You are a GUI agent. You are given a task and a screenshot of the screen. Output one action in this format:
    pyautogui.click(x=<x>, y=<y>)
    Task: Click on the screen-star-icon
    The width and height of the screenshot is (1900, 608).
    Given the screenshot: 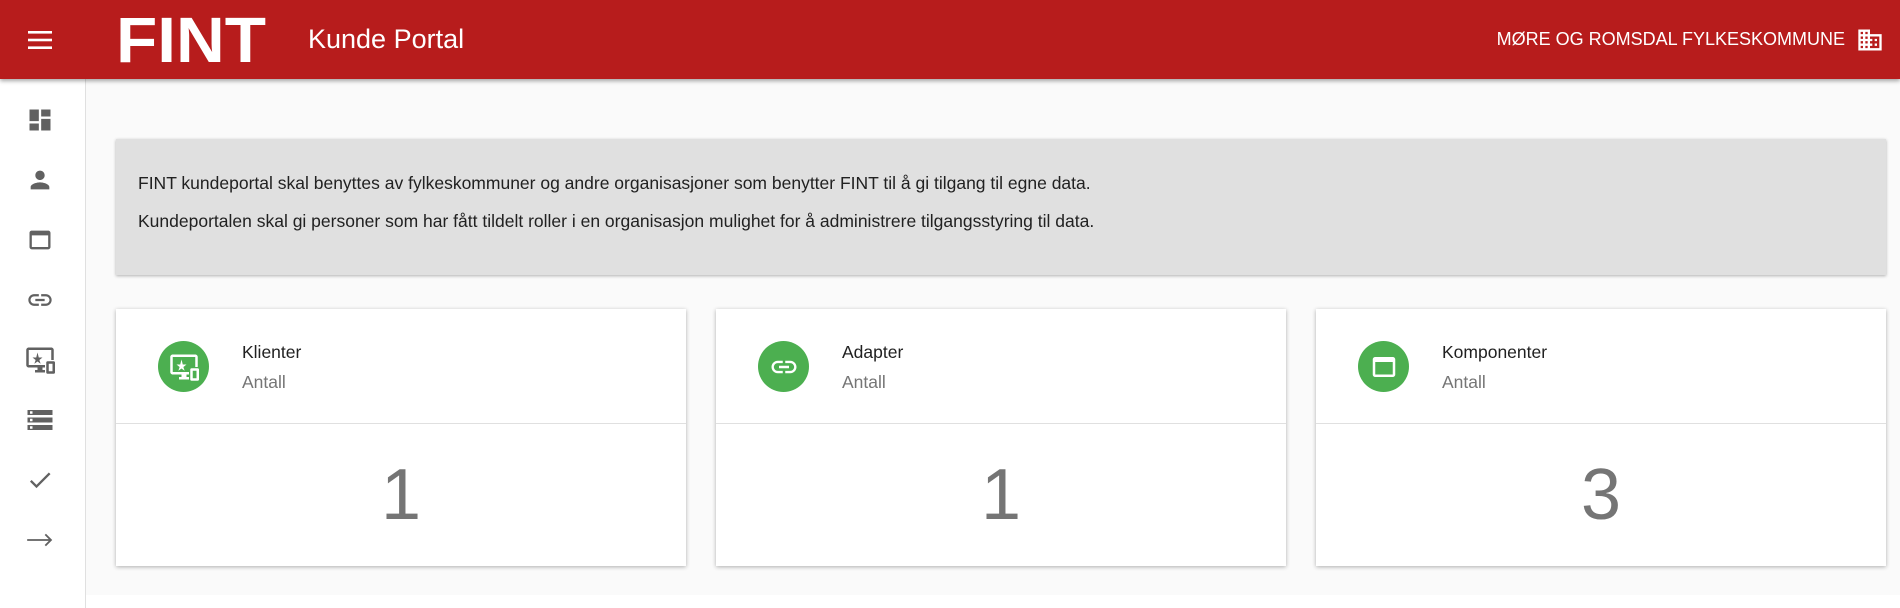 What is the action you would take?
    pyautogui.click(x=40, y=360)
    